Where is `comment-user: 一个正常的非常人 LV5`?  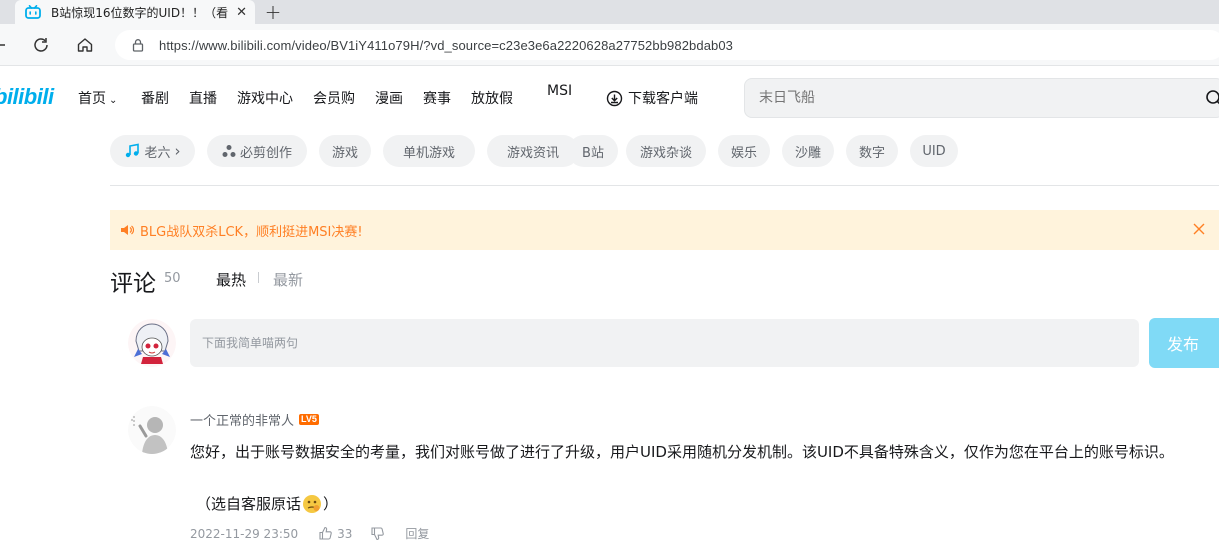
comment-user: 一个正常的非常人 LV5 is located at coordinates (254, 419).